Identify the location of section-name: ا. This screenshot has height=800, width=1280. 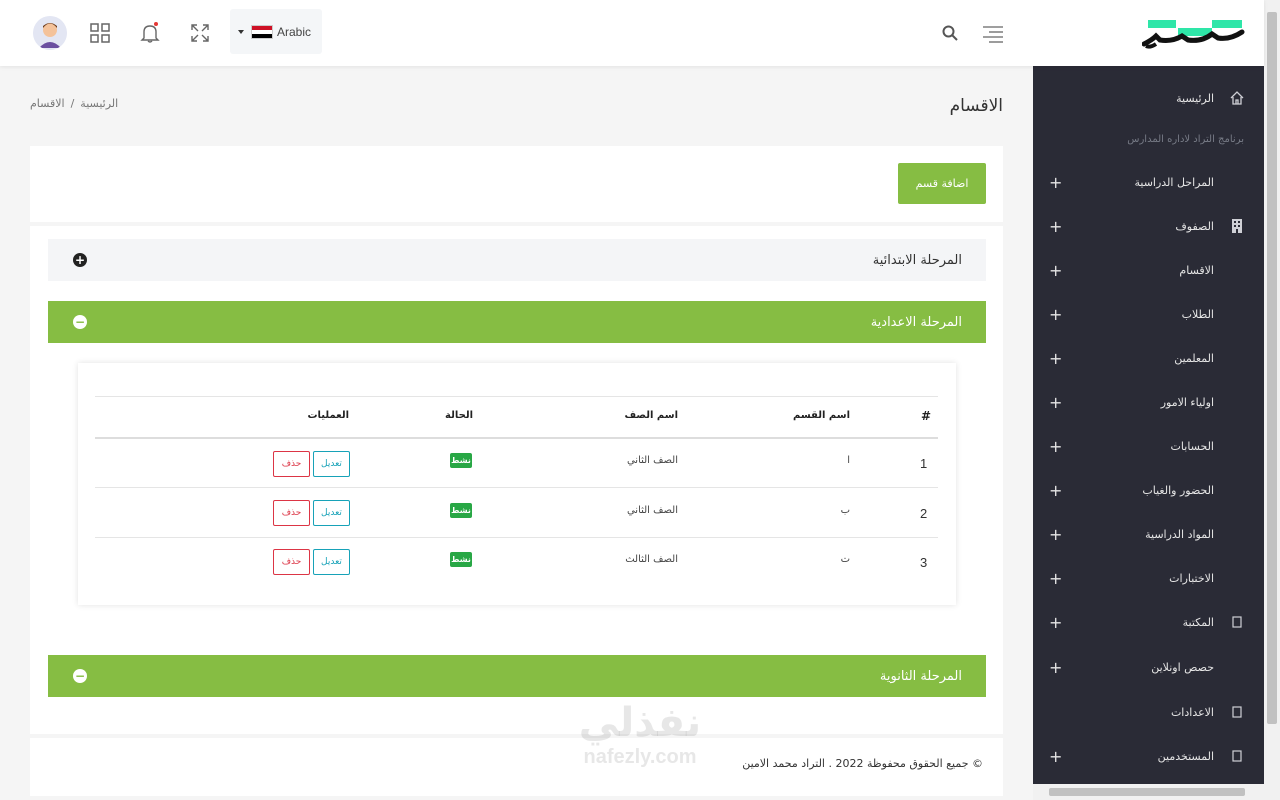
(848, 460).